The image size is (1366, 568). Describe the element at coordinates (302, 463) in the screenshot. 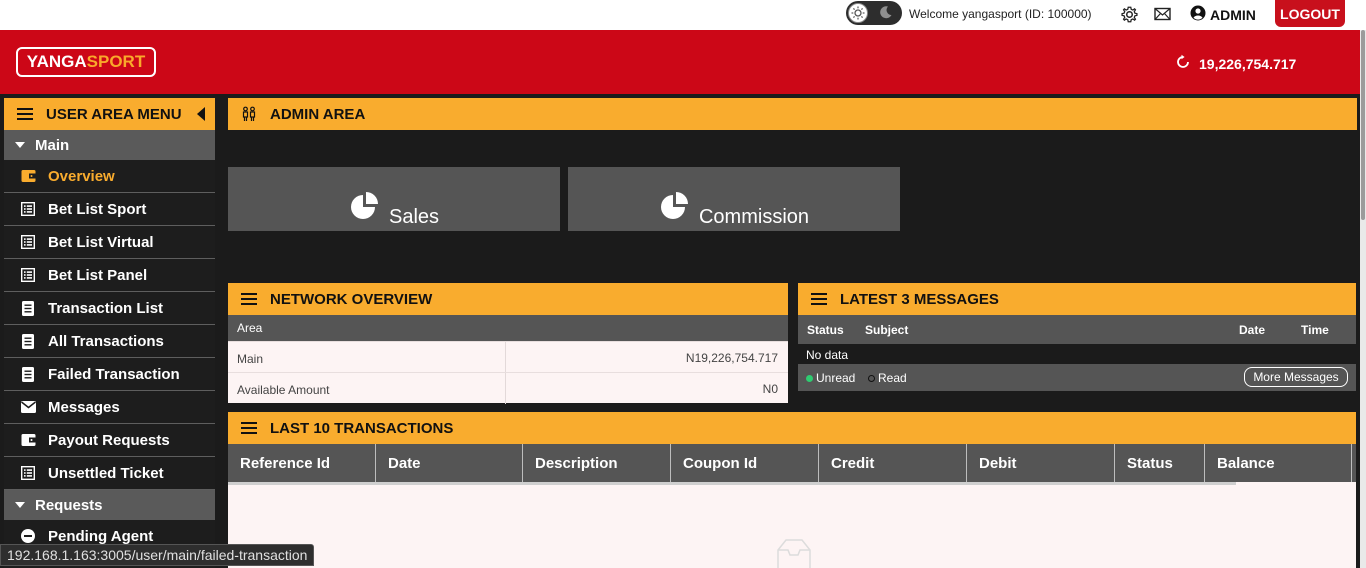

I see `column-reference-id: Reference Id` at that location.